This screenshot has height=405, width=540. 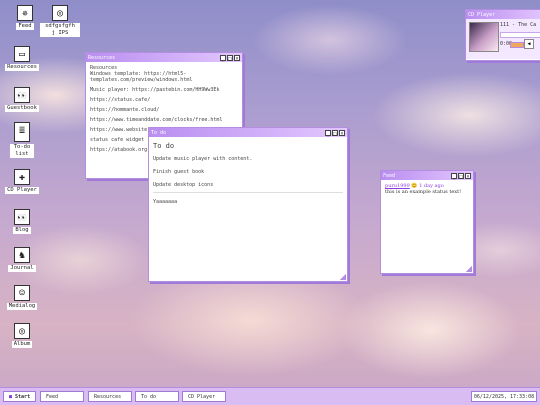 I want to click on desktop-icon-label: Blog, so click(x=22, y=230).